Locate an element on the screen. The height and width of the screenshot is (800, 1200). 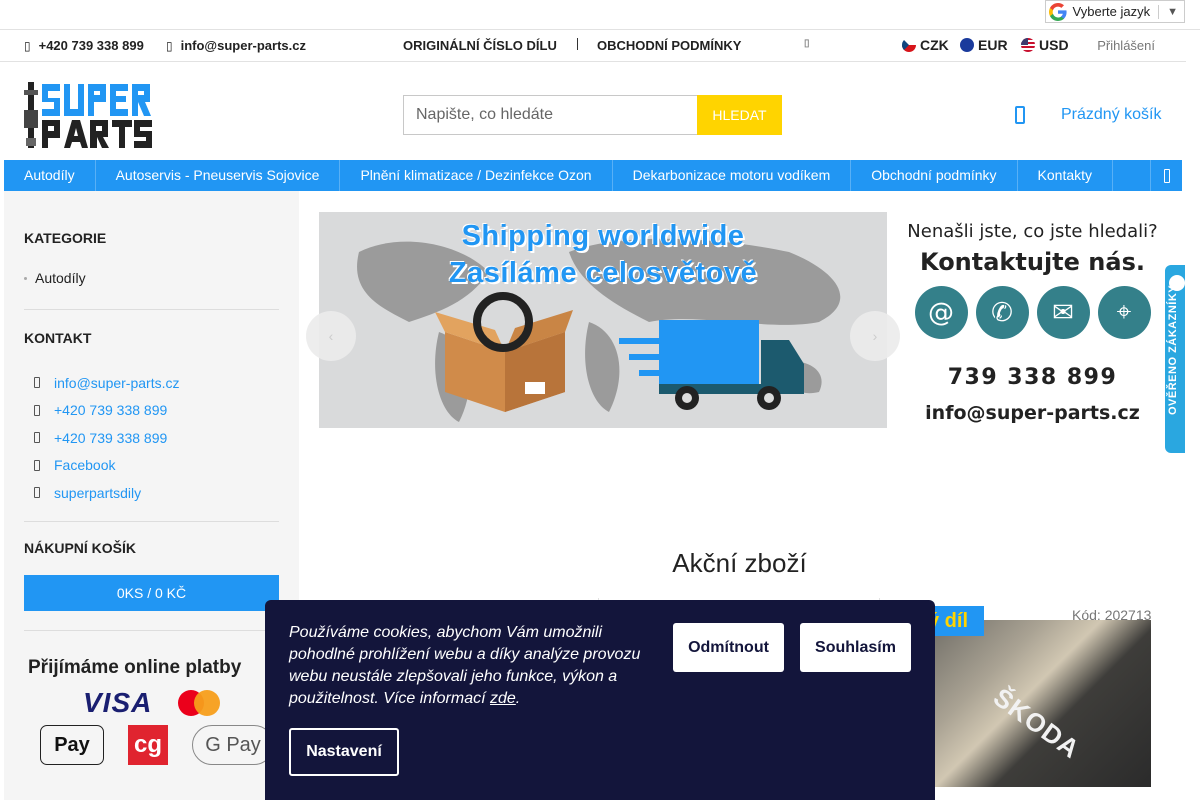
menu-icon is located at coordinates (1166, 175).